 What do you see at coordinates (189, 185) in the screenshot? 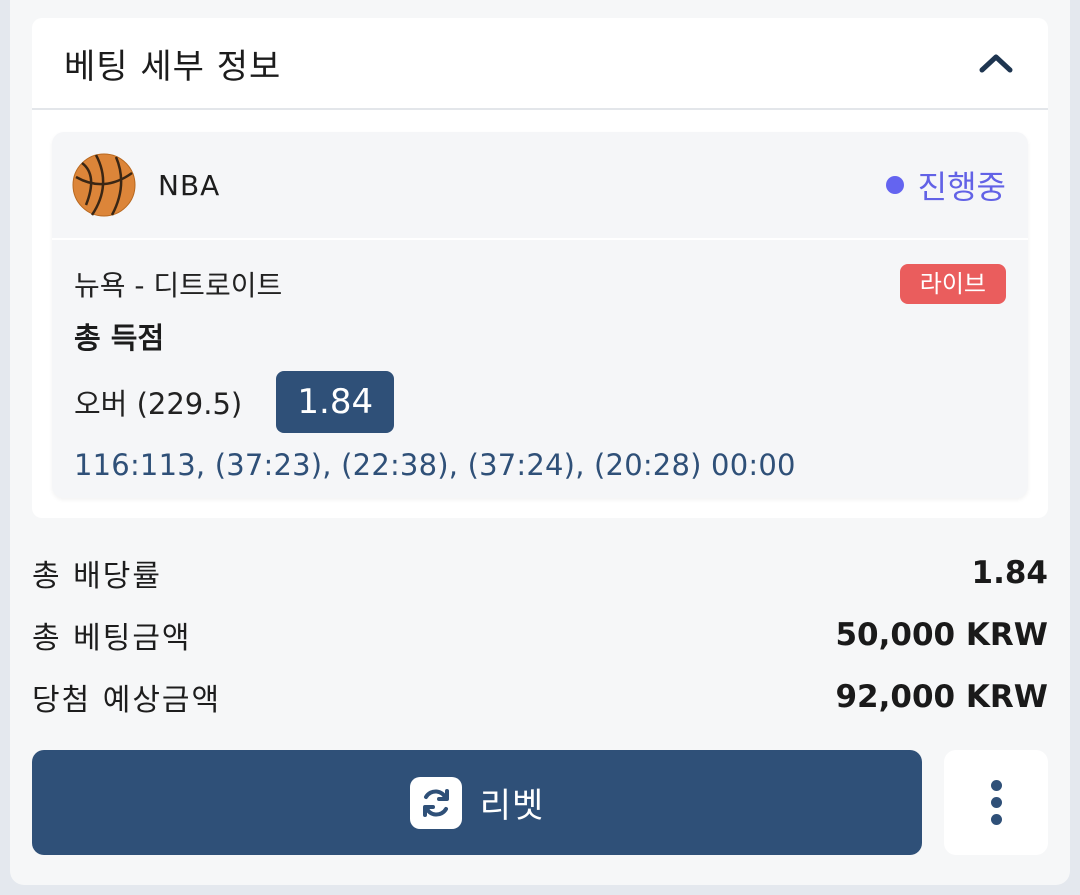
I see `league-name: NBA` at bounding box center [189, 185].